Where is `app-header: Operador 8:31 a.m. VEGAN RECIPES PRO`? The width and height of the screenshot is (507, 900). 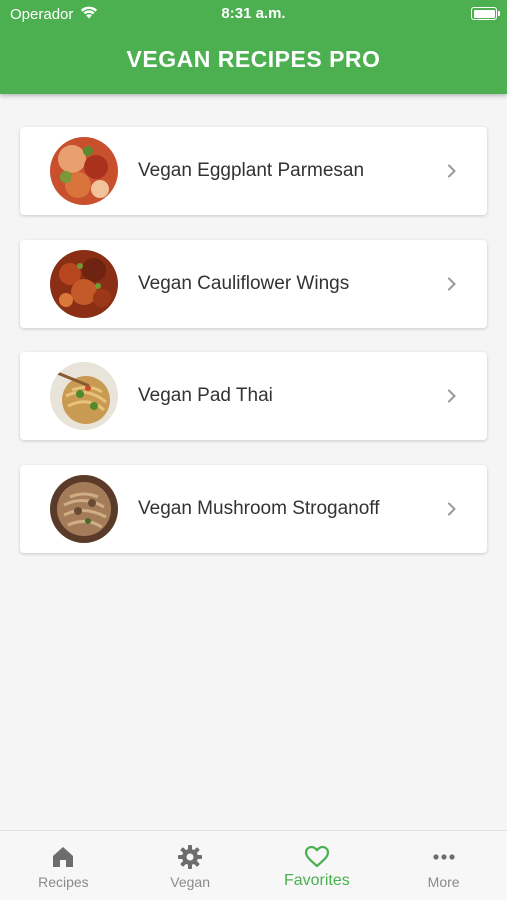
app-header: Operador 8:31 a.m. VEGAN RECIPES PRO is located at coordinates (253, 47).